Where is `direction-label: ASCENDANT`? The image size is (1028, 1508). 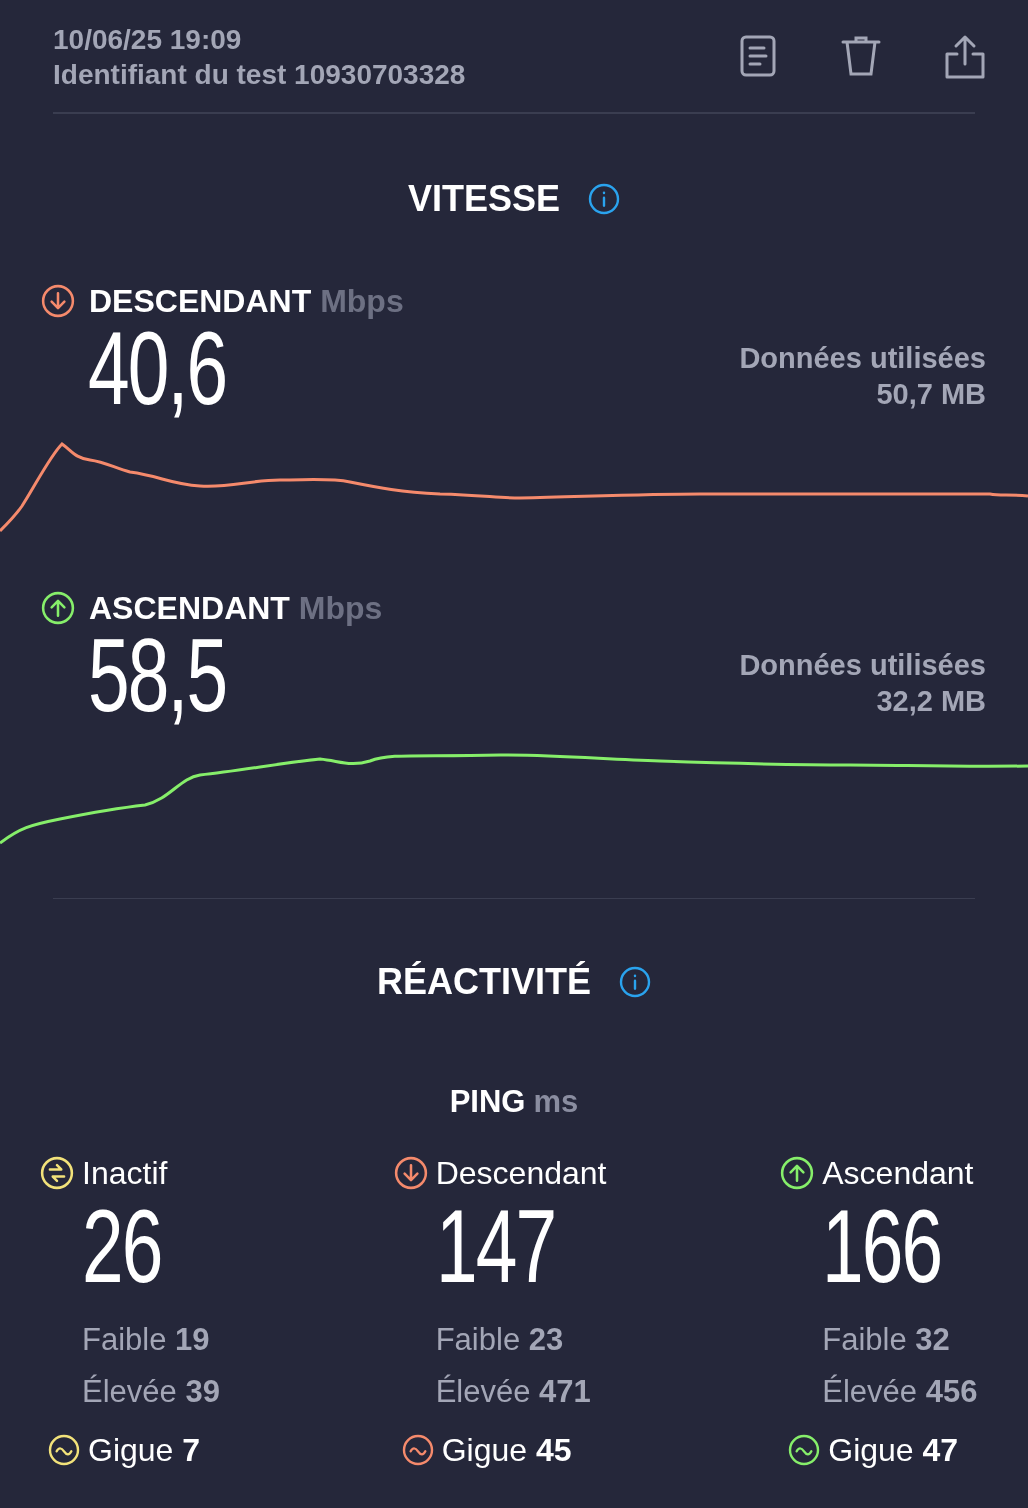 direction-label: ASCENDANT is located at coordinates (189, 608).